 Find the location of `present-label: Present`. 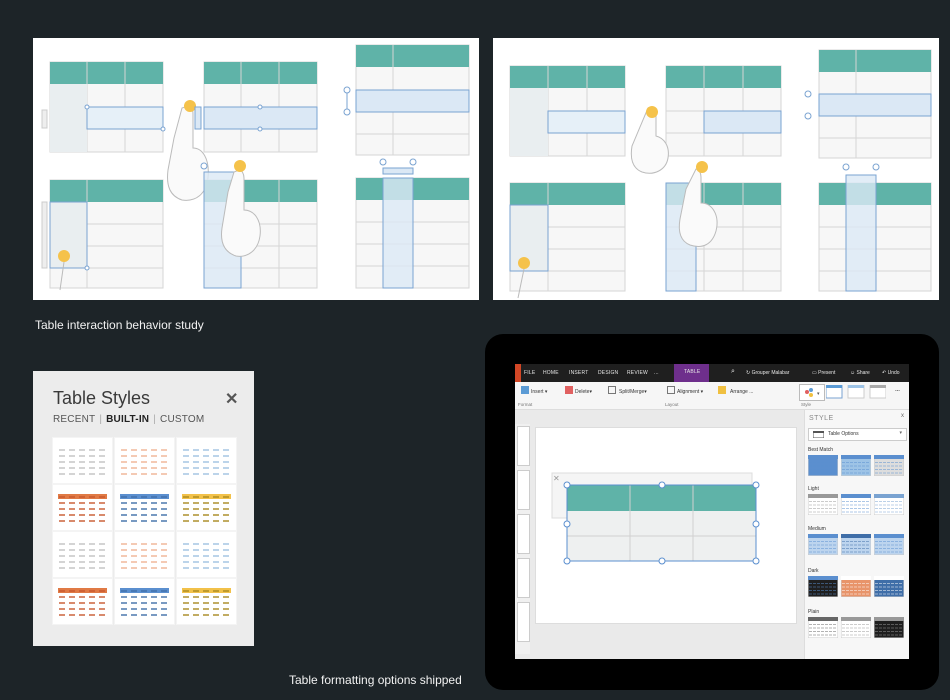

present-label: Present is located at coordinates (827, 373).